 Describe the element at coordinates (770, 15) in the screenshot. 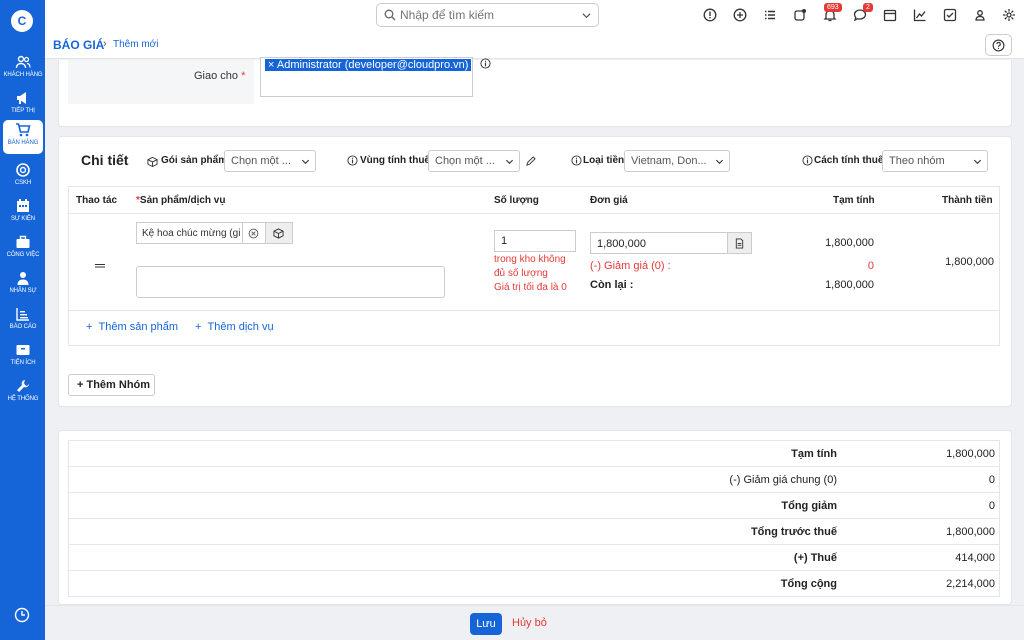

I see `list-icon` at that location.